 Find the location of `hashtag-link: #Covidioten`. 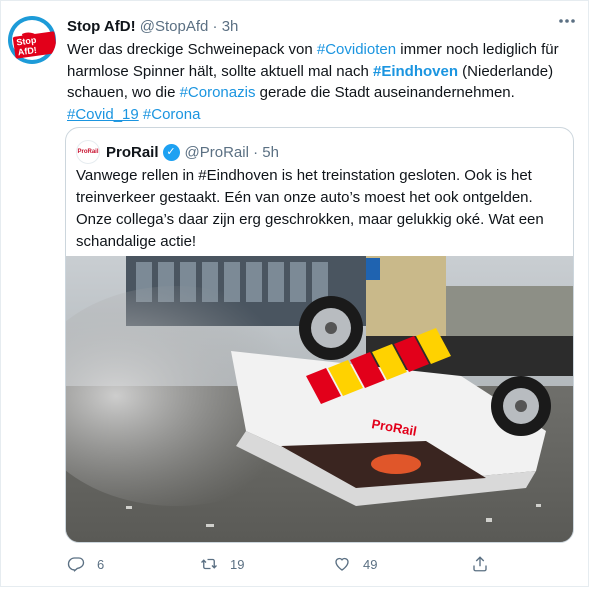

hashtag-link: #Covidioten is located at coordinates (356, 49).